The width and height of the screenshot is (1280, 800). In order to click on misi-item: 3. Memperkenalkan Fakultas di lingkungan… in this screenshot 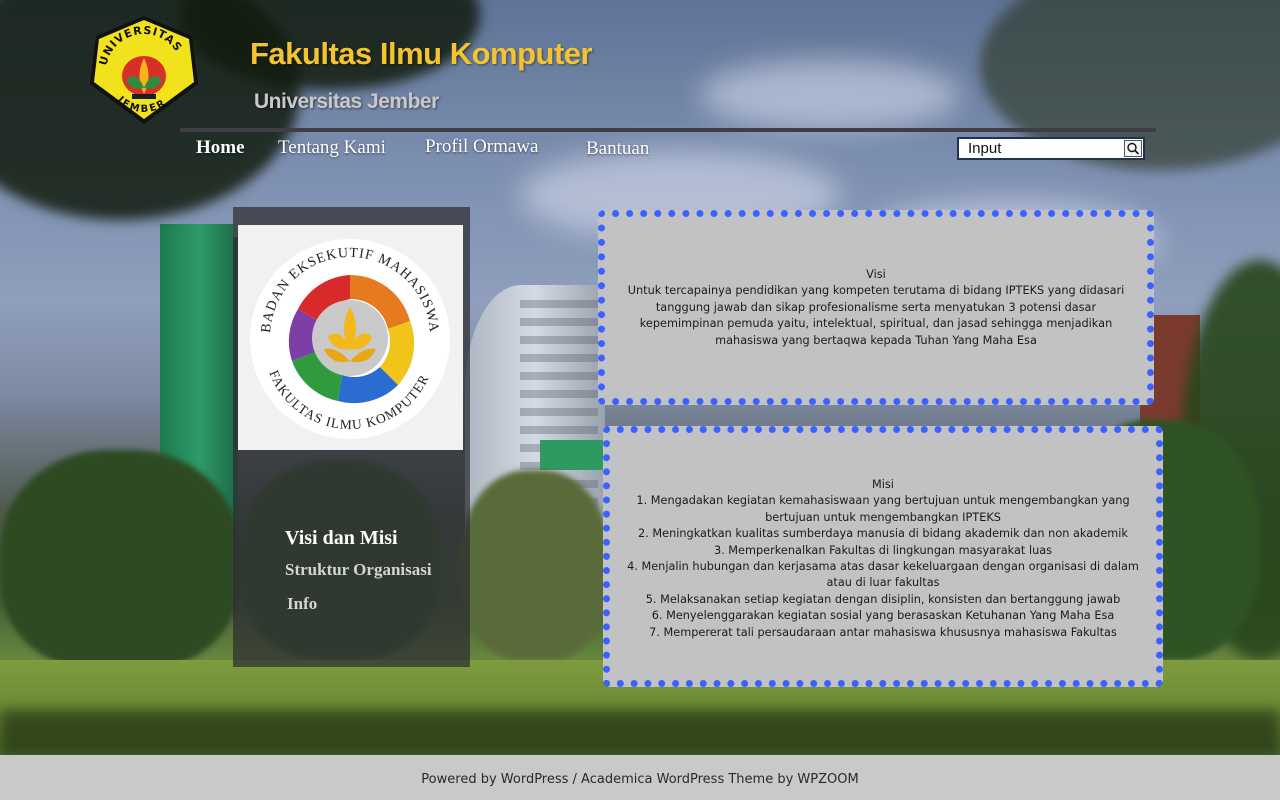, I will do `click(883, 550)`.